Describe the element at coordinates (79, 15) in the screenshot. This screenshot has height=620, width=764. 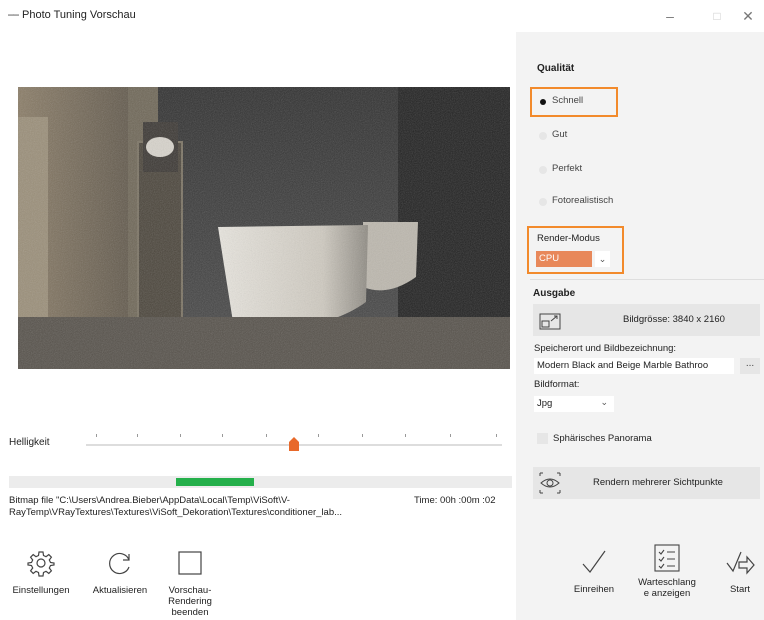
I see `window-title: Photo Tuning Vorschau` at that location.